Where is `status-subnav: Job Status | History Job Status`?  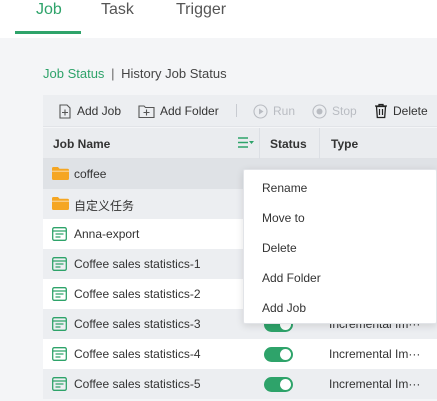
status-subnav: Job Status | History Job Status is located at coordinates (135, 73).